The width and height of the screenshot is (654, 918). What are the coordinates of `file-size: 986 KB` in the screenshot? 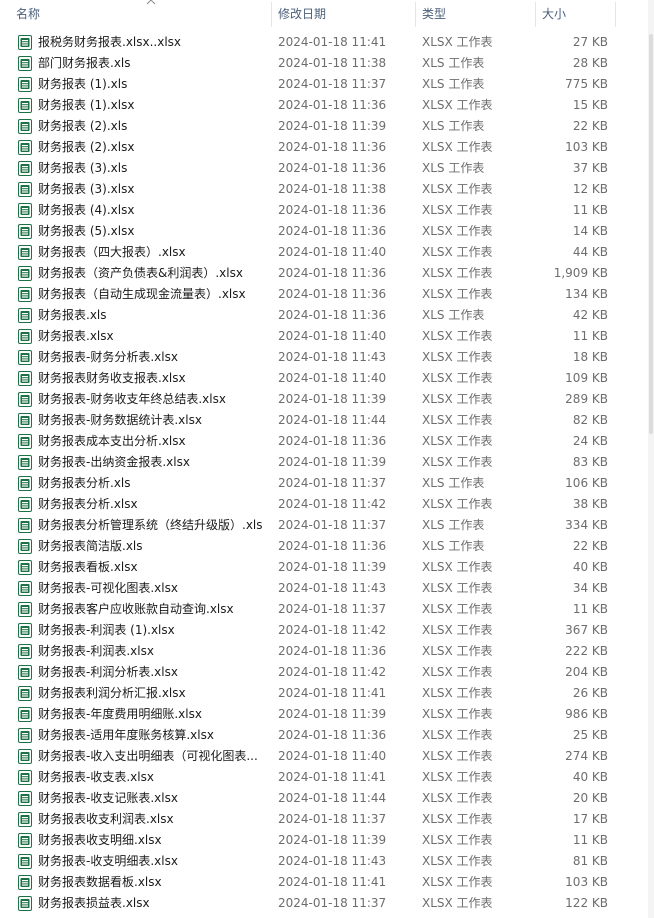 It's located at (586, 714).